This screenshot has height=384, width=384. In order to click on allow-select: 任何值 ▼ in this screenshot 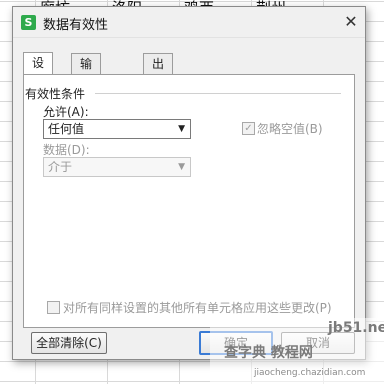, I will do `click(117, 129)`.